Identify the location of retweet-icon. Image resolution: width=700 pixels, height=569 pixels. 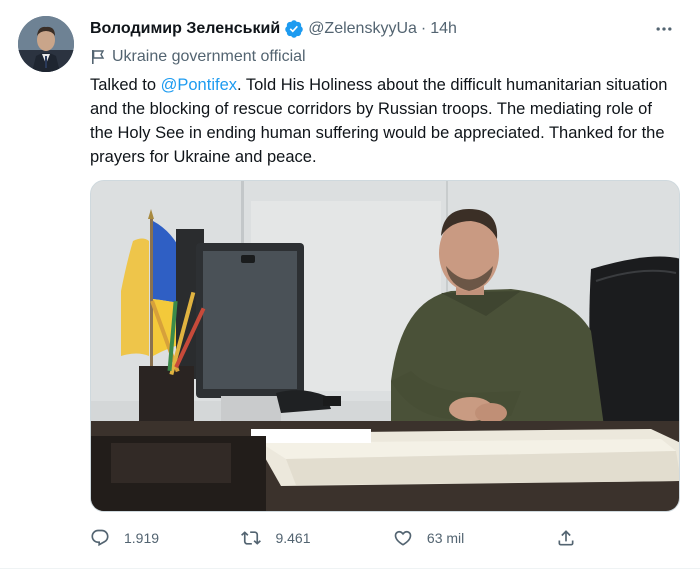
(251, 538).